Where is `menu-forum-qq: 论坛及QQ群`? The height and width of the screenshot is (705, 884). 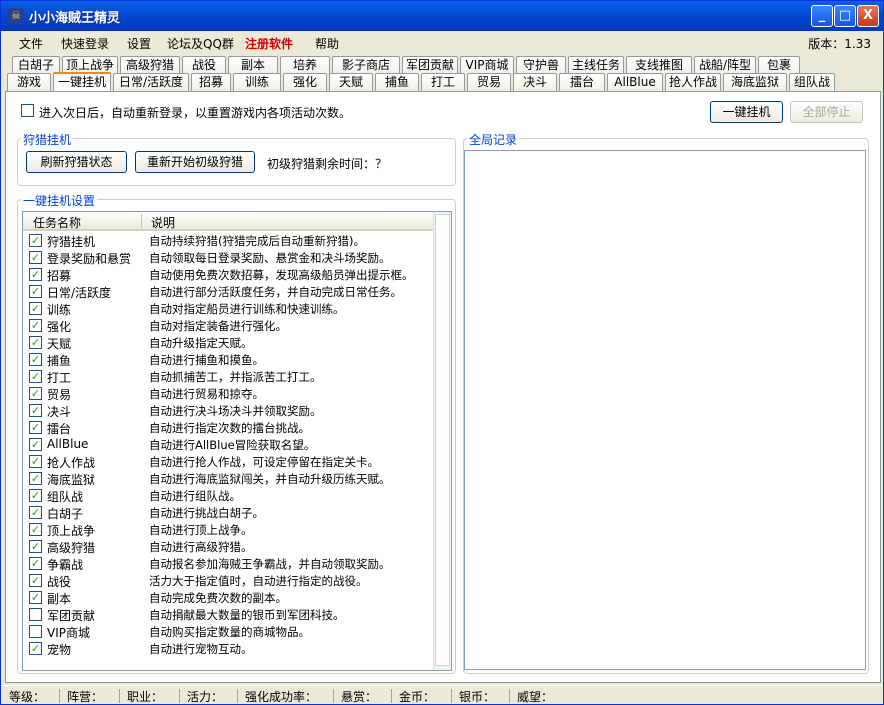 menu-forum-qq: 论坛及QQ群 is located at coordinates (200, 43).